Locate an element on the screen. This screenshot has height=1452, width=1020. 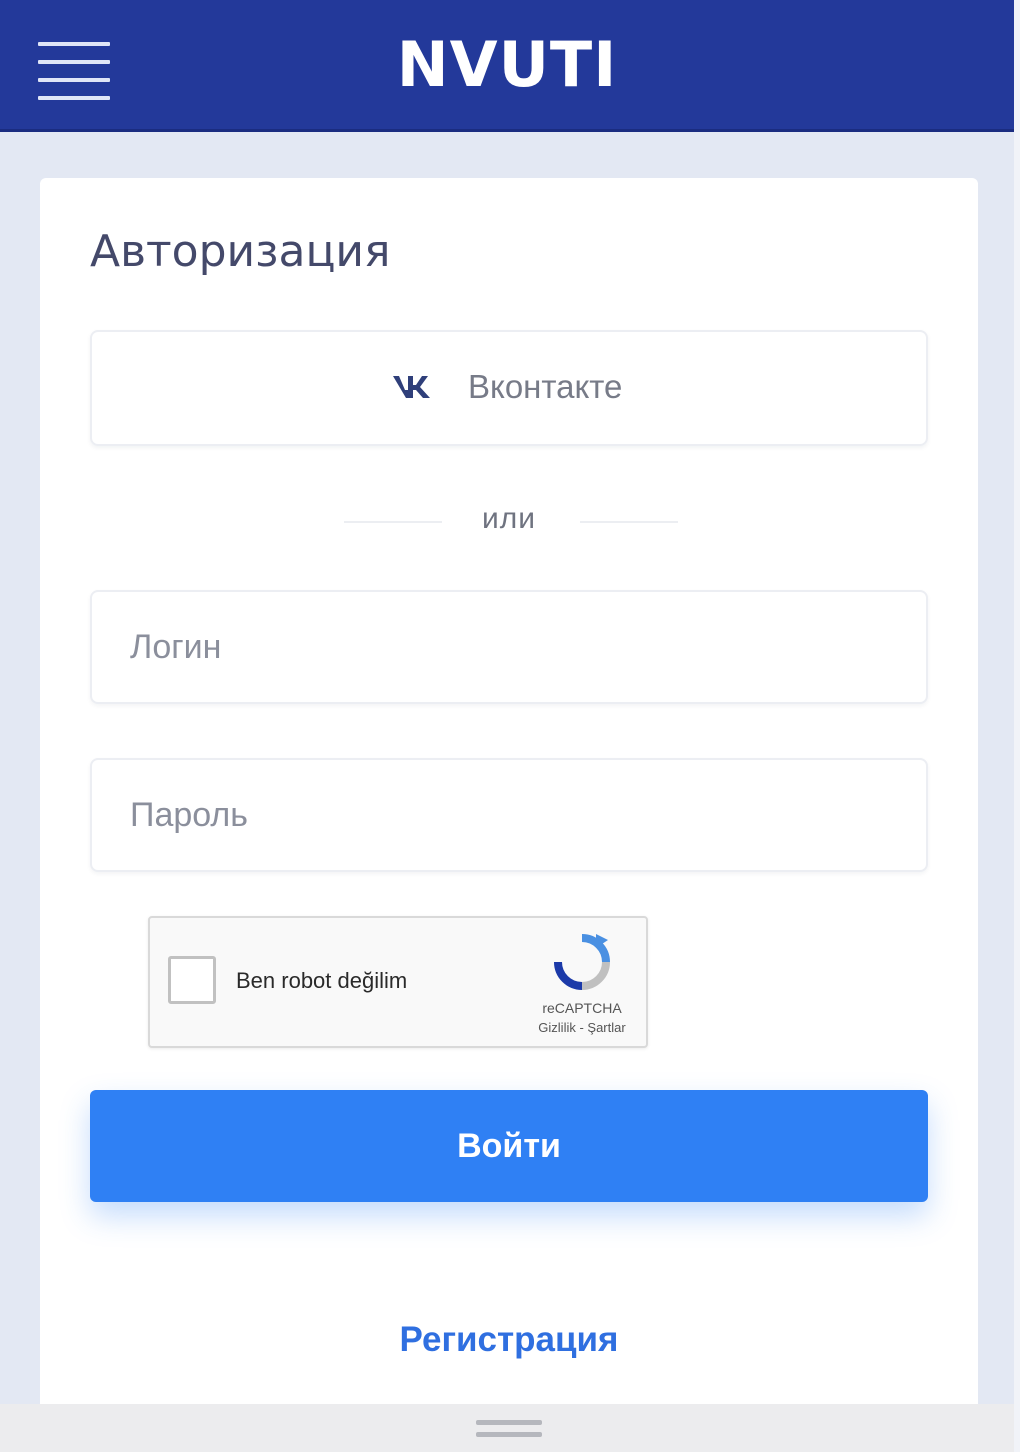
recaptcha-brand: reCAPTCHA is located at coordinates (582, 1008).